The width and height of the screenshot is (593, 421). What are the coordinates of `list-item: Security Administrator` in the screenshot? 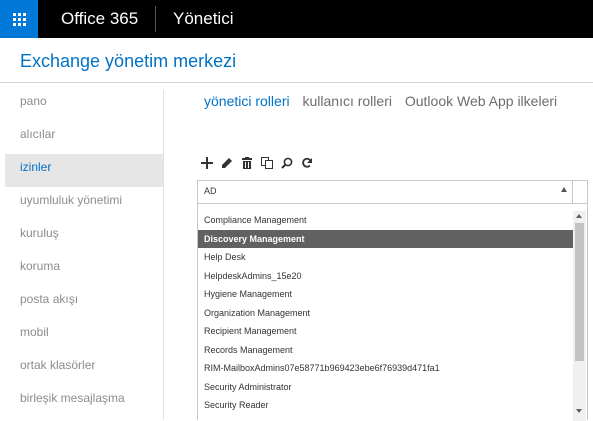 It's located at (385, 387).